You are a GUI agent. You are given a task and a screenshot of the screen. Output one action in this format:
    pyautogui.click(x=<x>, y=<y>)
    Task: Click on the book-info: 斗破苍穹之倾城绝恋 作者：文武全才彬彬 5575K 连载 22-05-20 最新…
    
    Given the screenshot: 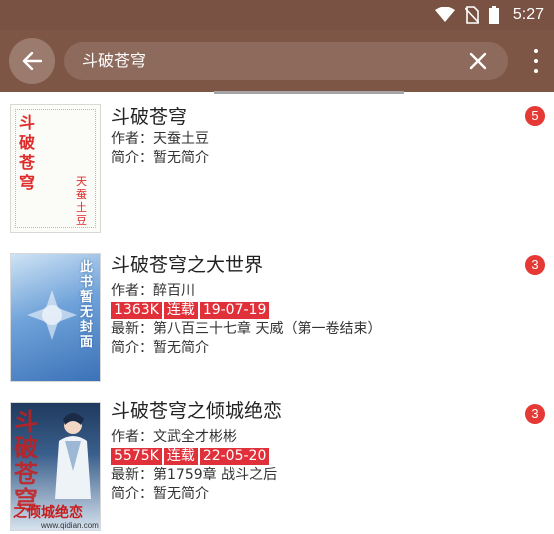 What is the action you would take?
    pyautogui.click(x=312, y=451)
    